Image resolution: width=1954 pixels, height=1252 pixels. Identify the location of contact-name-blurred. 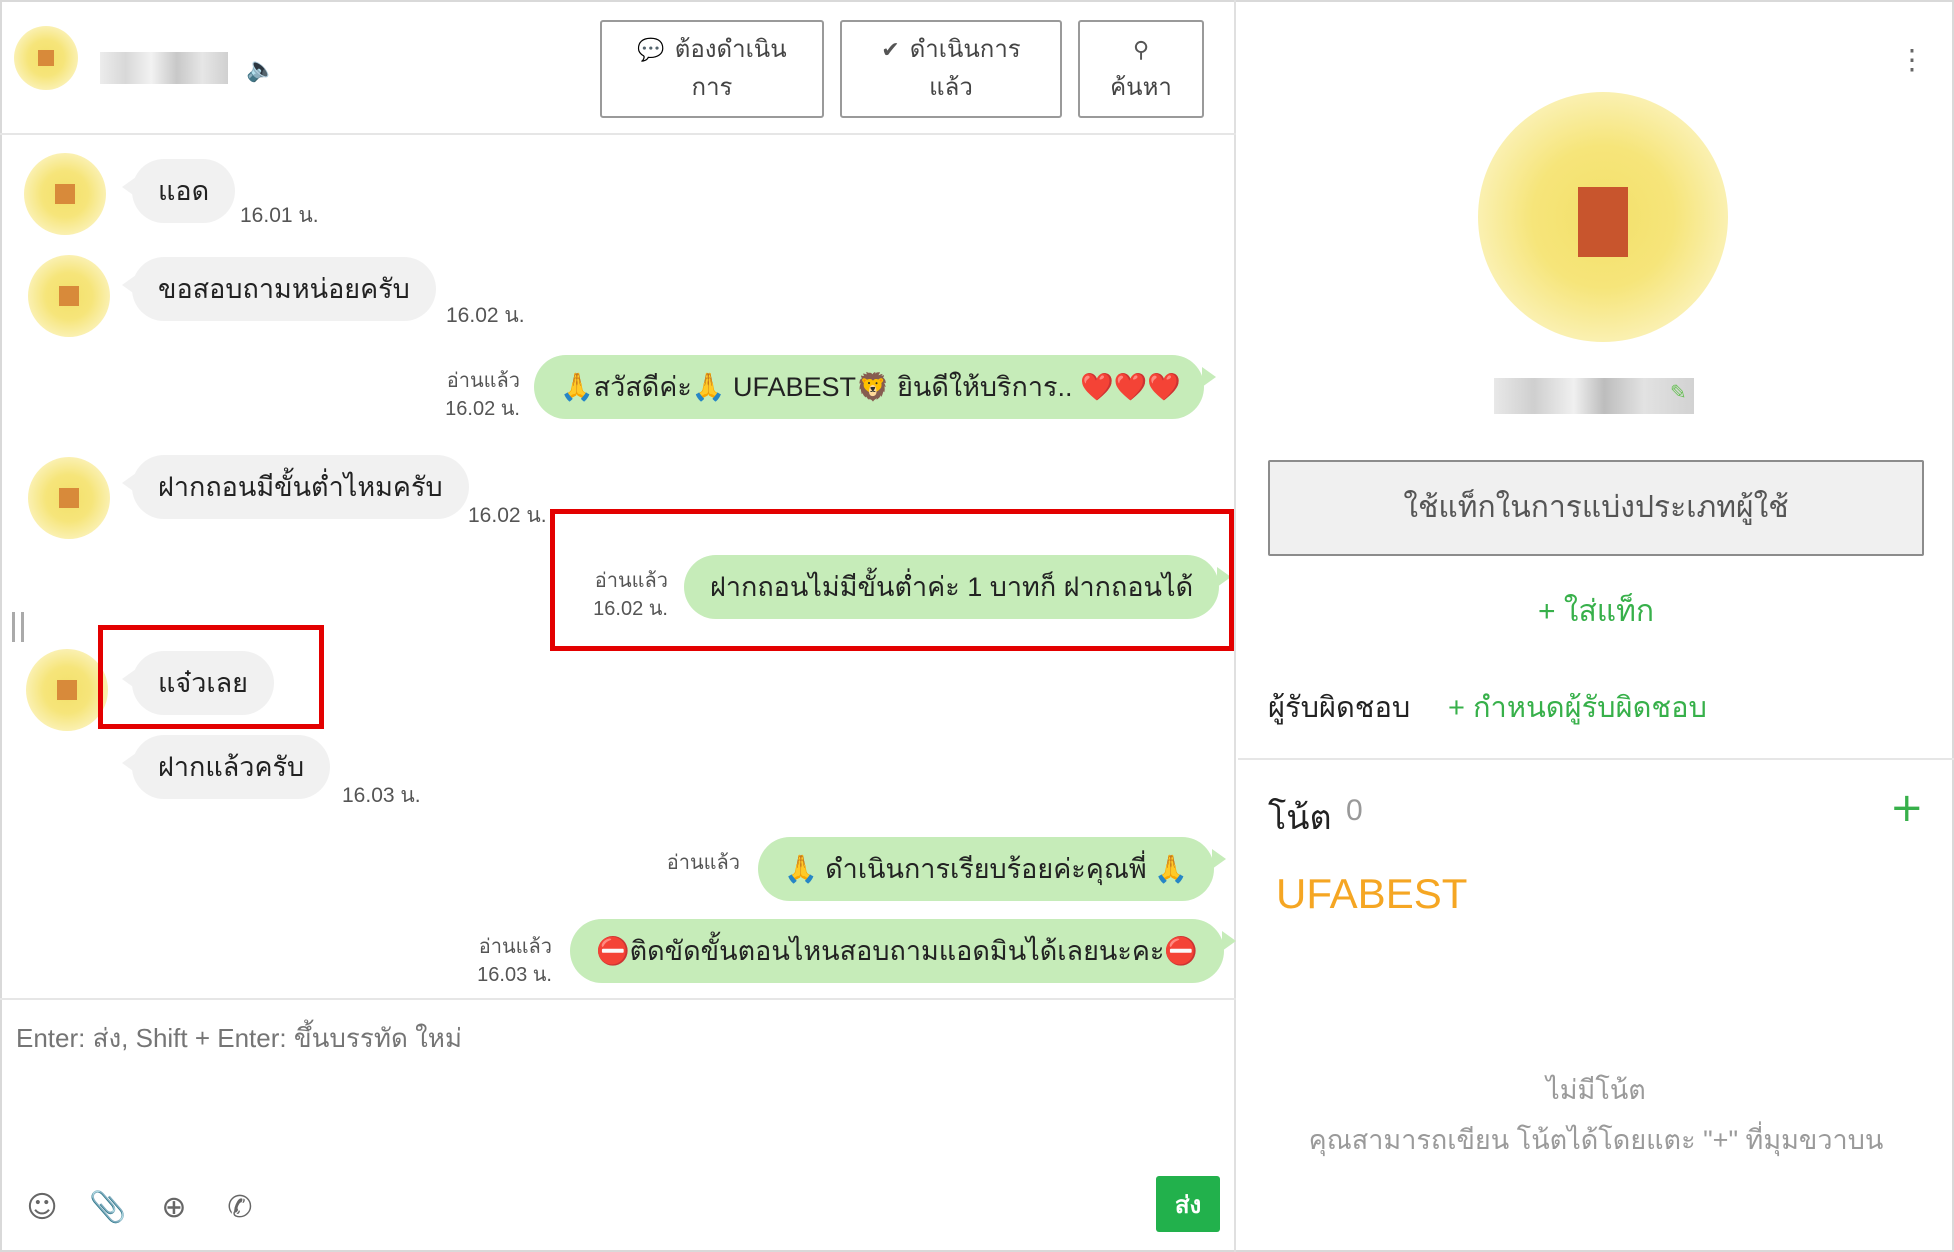
(164, 68).